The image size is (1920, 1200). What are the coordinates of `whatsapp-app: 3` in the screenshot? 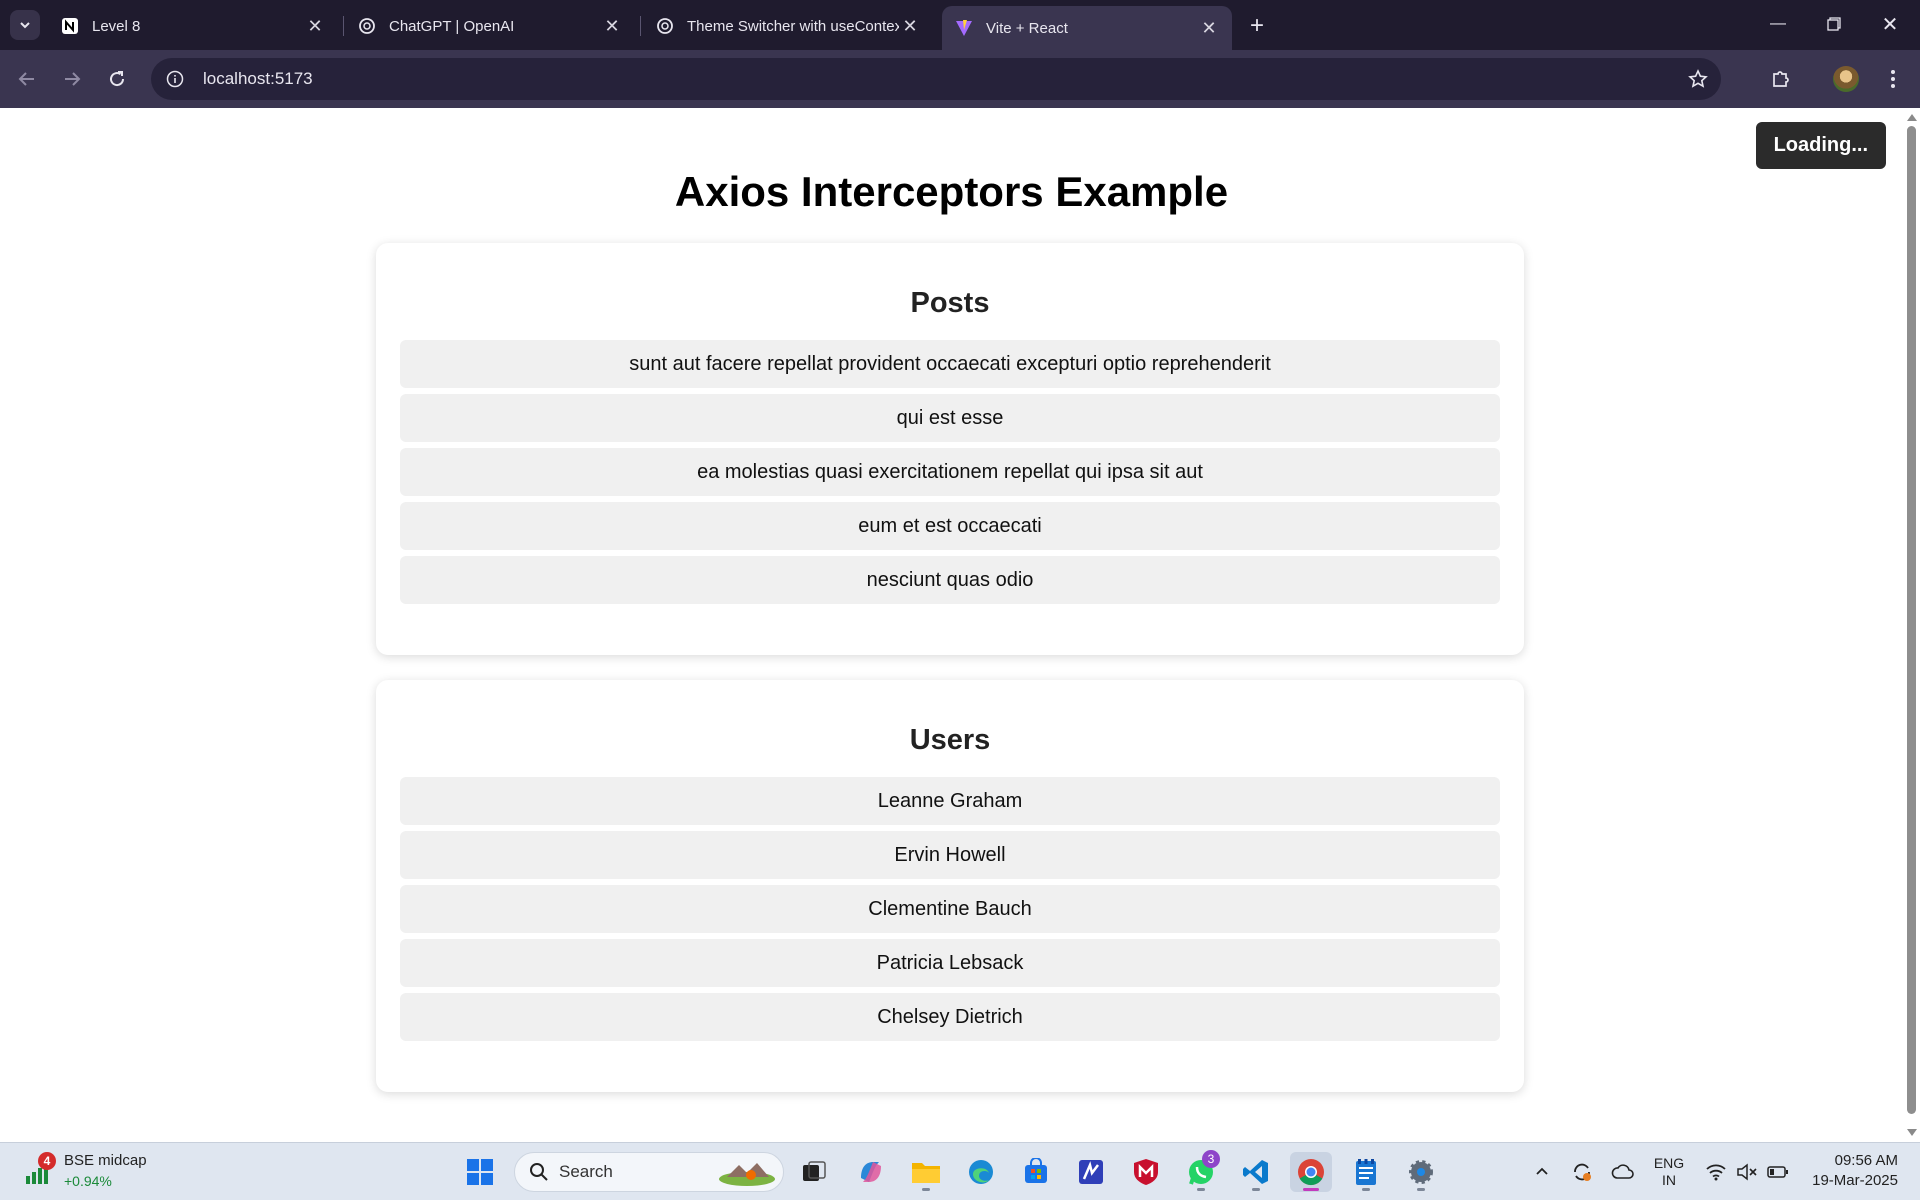 It's located at (1201, 1171).